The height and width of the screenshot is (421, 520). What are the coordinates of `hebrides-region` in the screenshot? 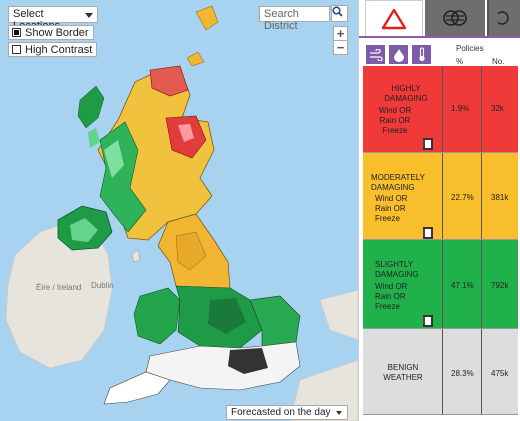 It's located at (91, 107).